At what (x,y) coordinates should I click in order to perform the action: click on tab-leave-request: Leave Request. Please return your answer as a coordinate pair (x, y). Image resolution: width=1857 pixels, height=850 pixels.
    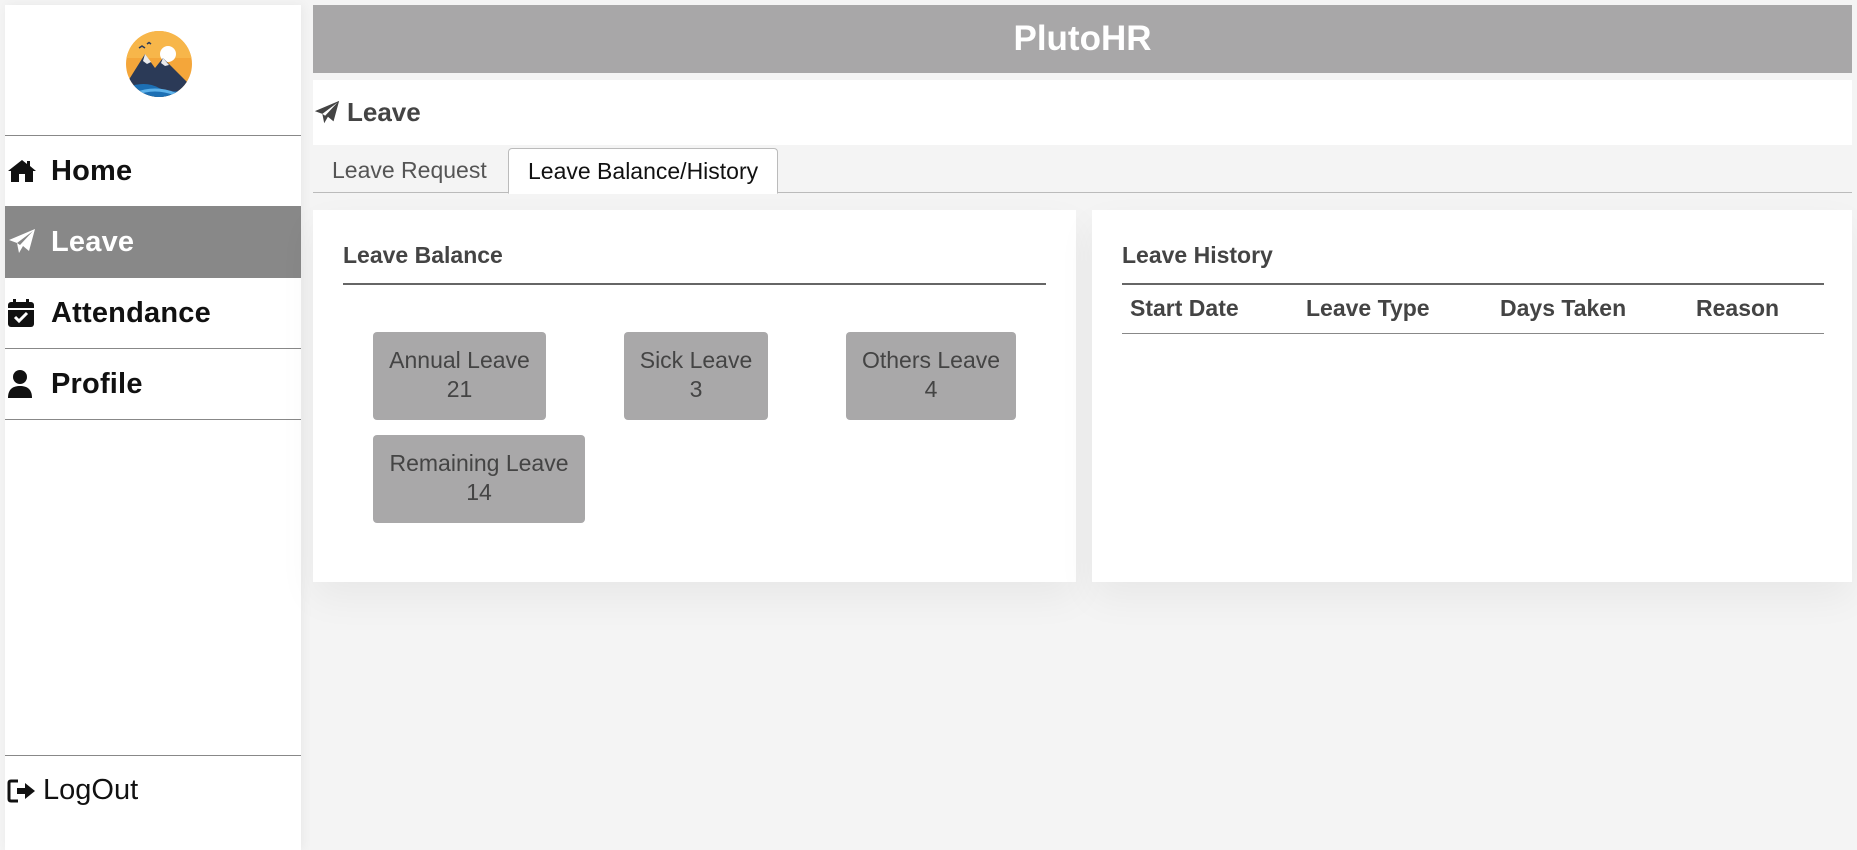
    Looking at the image, I should click on (409, 170).